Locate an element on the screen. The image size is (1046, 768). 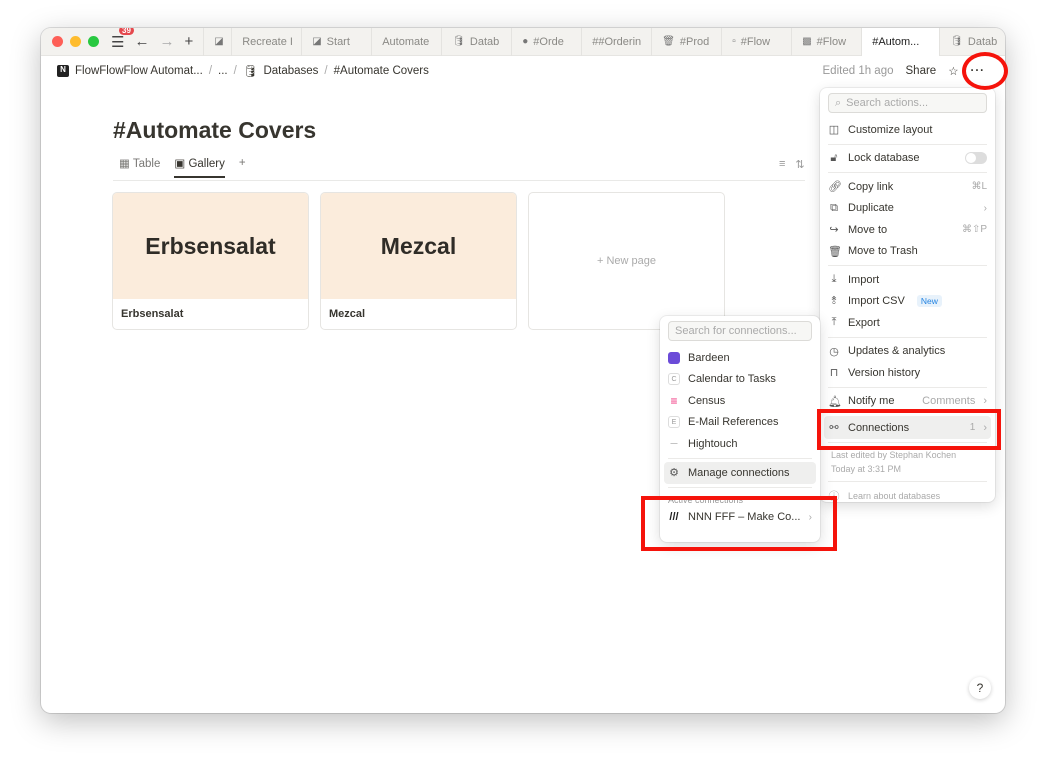
calendar-to-tasks-icon: C is located at coordinates (674, 379).